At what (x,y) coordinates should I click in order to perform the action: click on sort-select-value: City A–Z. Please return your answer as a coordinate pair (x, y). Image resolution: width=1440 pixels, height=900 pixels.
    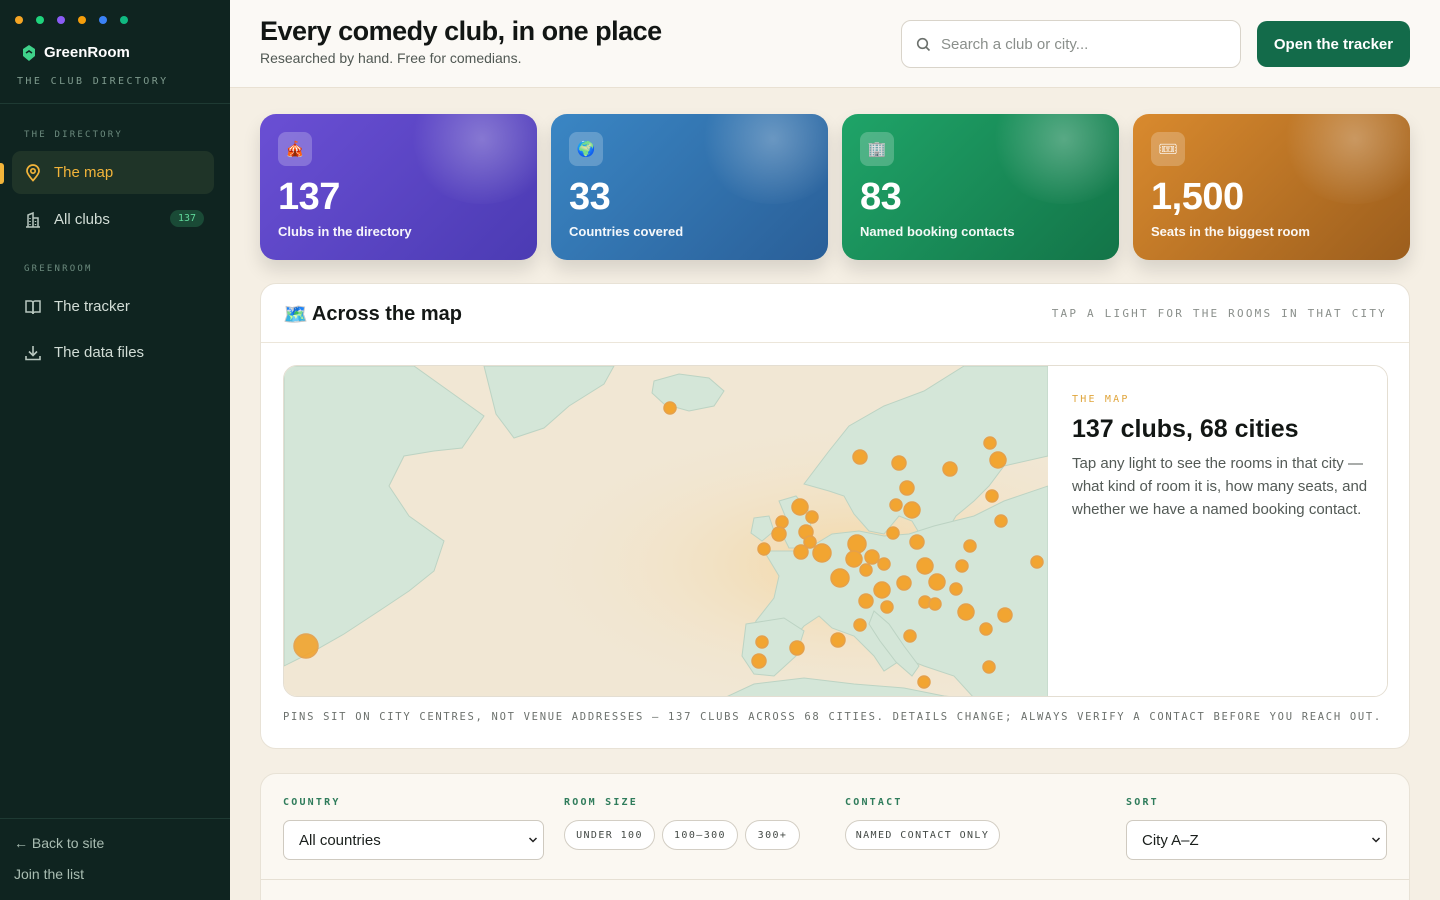
    Looking at the image, I should click on (1170, 840).